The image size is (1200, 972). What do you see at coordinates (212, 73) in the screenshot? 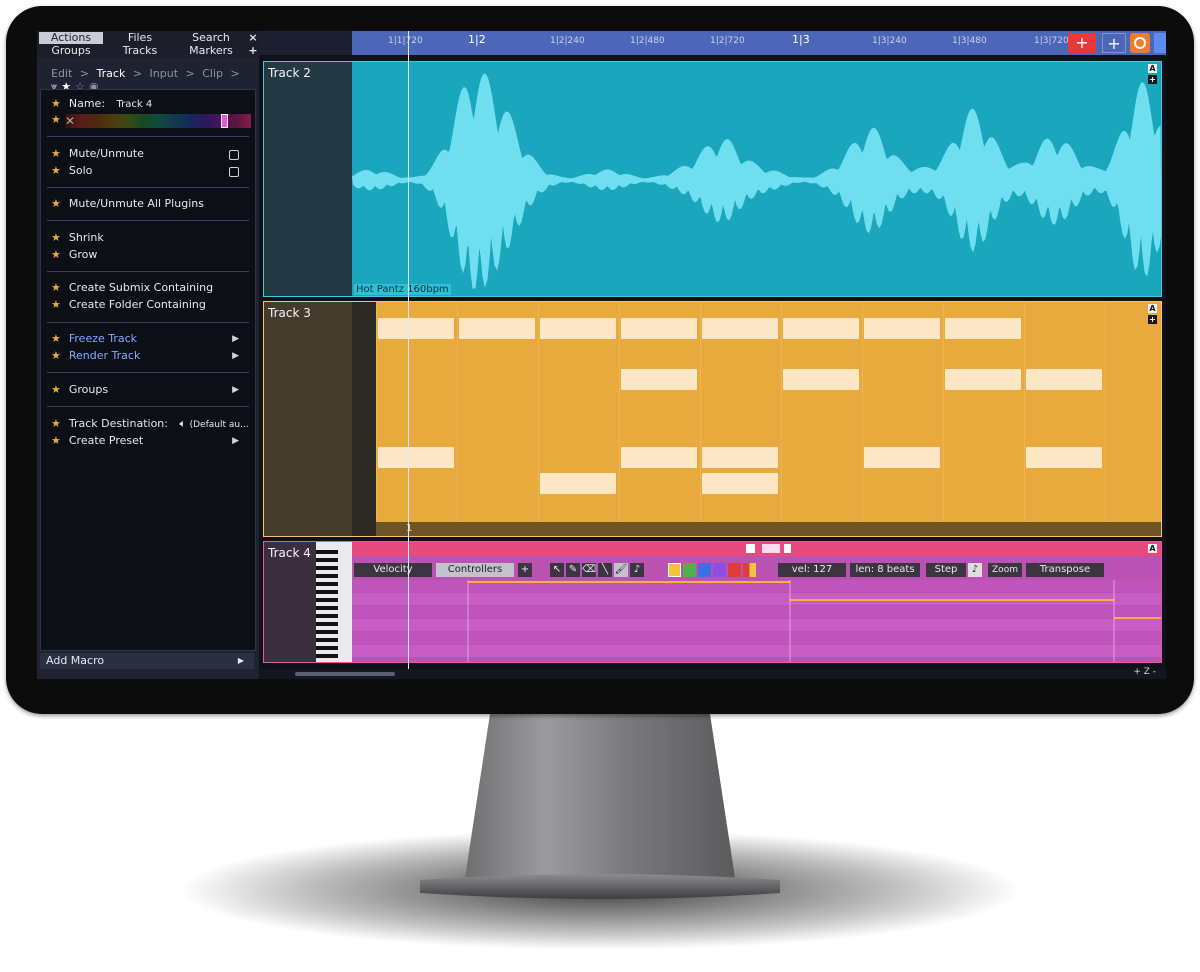
I see `crumb-clip: Clip` at bounding box center [212, 73].